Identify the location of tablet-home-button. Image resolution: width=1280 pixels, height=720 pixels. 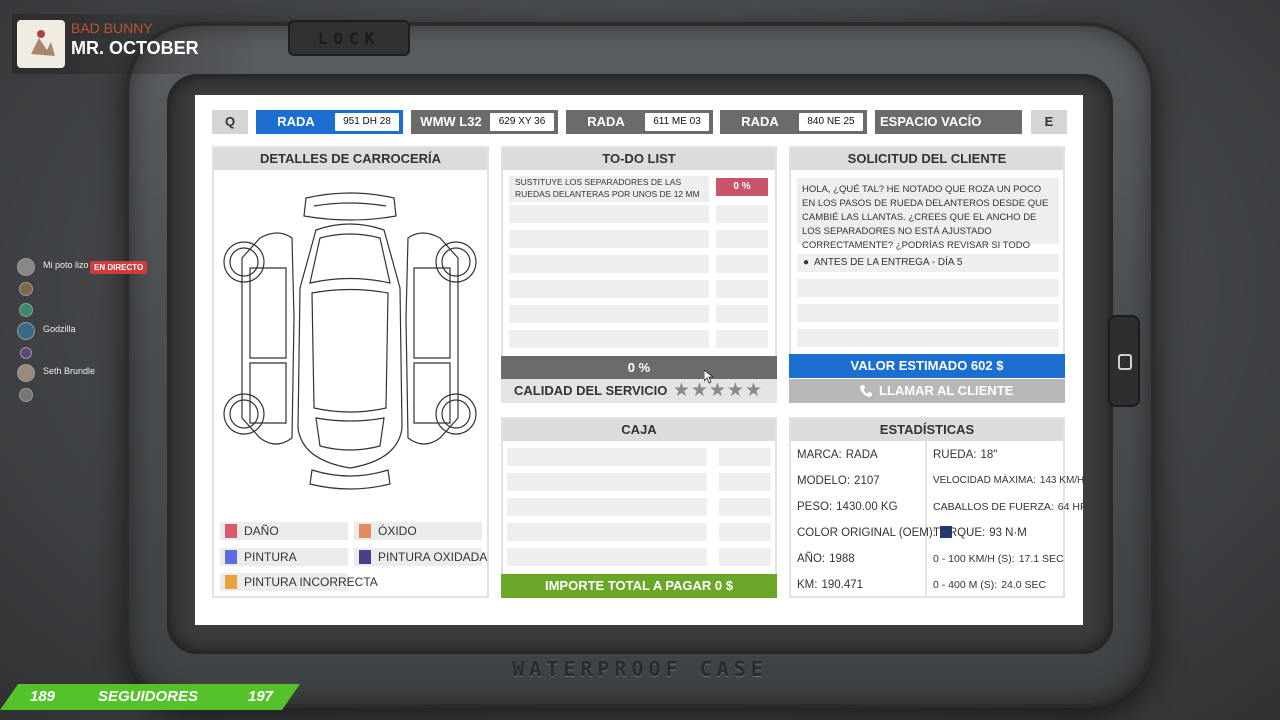
(1124, 361).